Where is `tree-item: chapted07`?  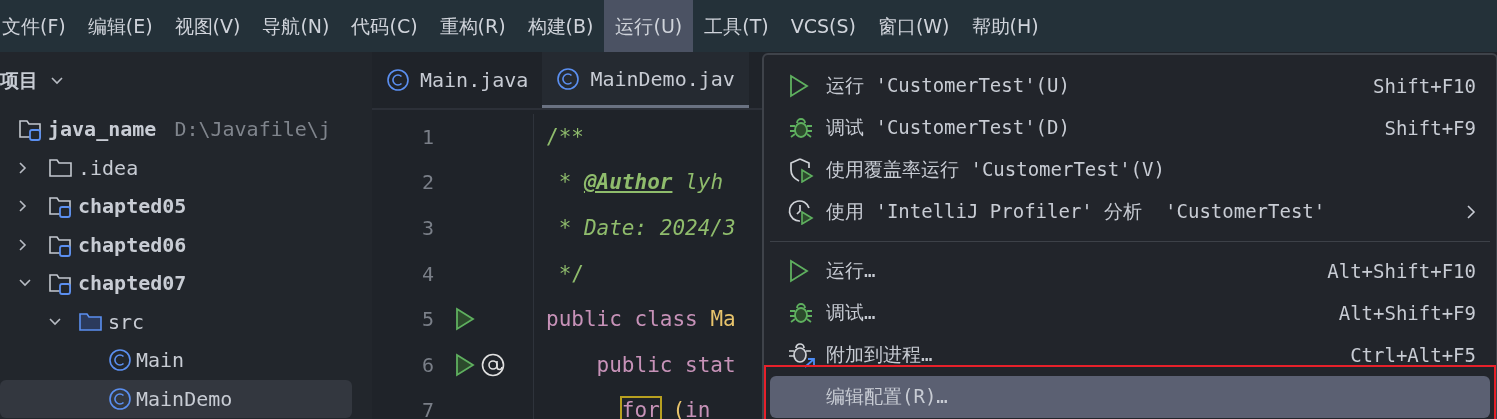
tree-item: chapted07 is located at coordinates (176, 283).